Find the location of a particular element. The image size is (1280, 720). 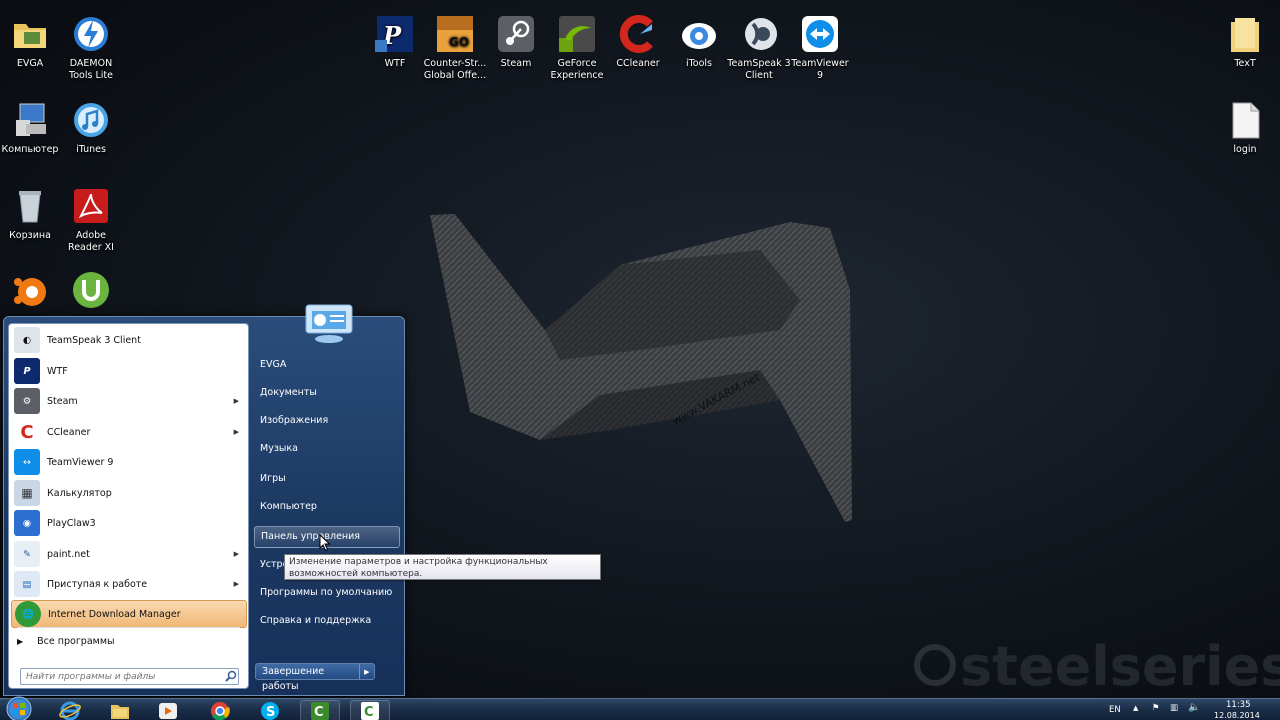

taskbar-chrome is located at coordinates (220, 710).